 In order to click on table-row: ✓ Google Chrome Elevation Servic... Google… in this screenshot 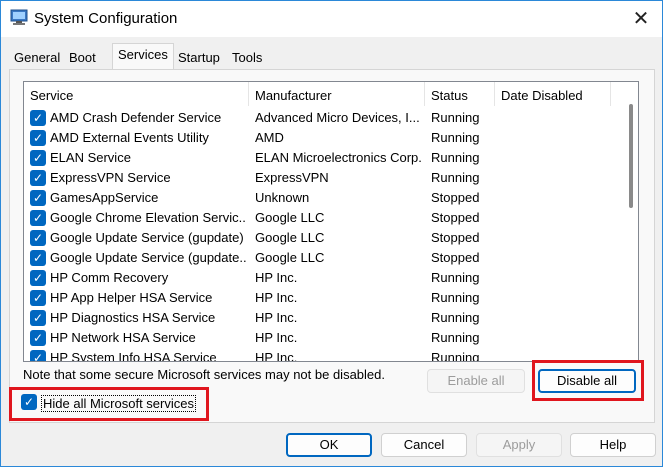, I will do `click(324, 218)`.